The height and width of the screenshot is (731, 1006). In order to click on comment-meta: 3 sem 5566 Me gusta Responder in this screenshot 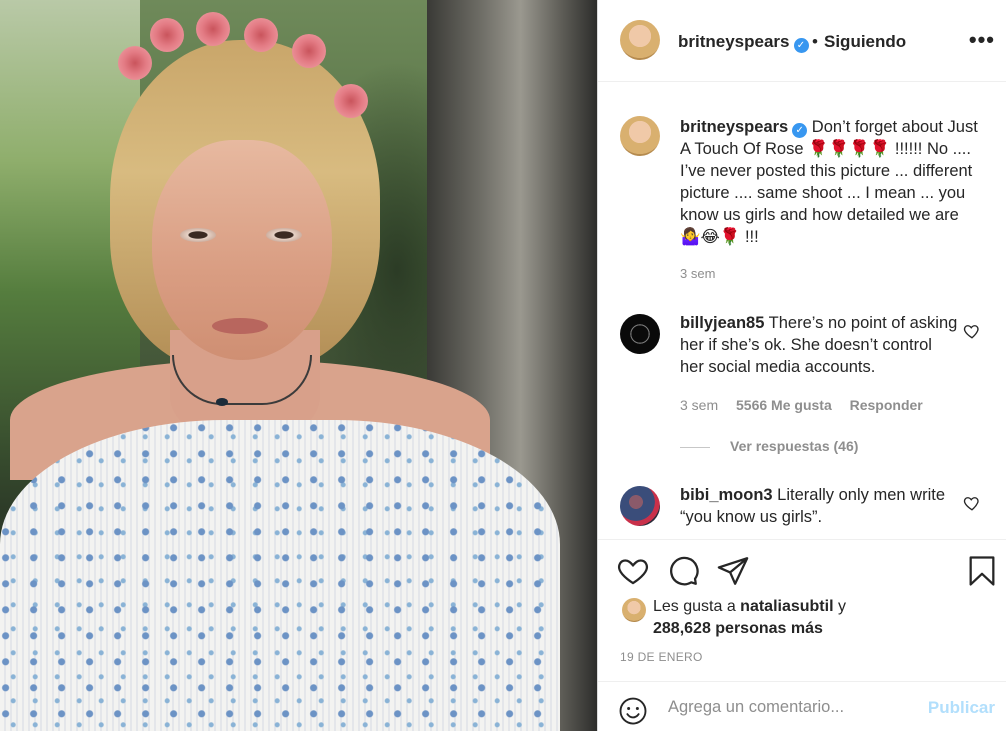, I will do `click(808, 405)`.